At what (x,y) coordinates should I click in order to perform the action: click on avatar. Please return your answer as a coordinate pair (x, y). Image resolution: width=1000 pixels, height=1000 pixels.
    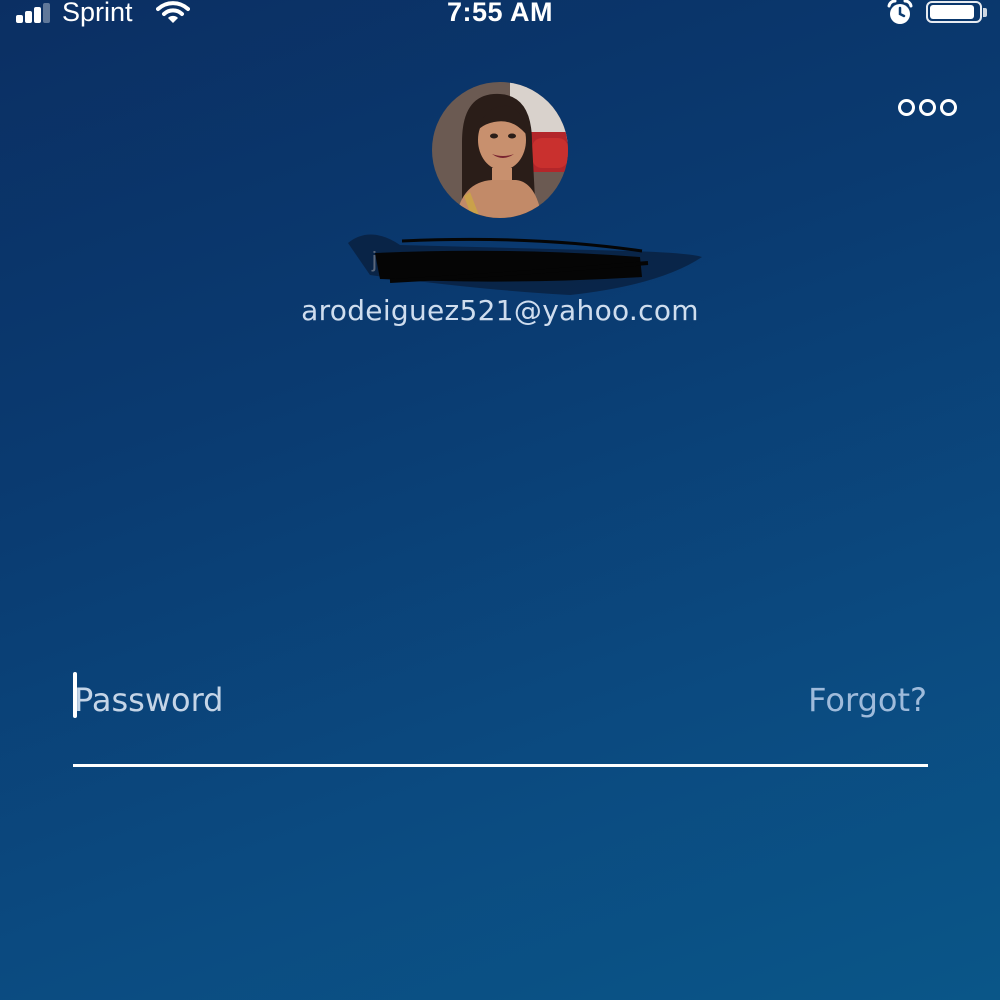
    Looking at the image, I should click on (500, 150).